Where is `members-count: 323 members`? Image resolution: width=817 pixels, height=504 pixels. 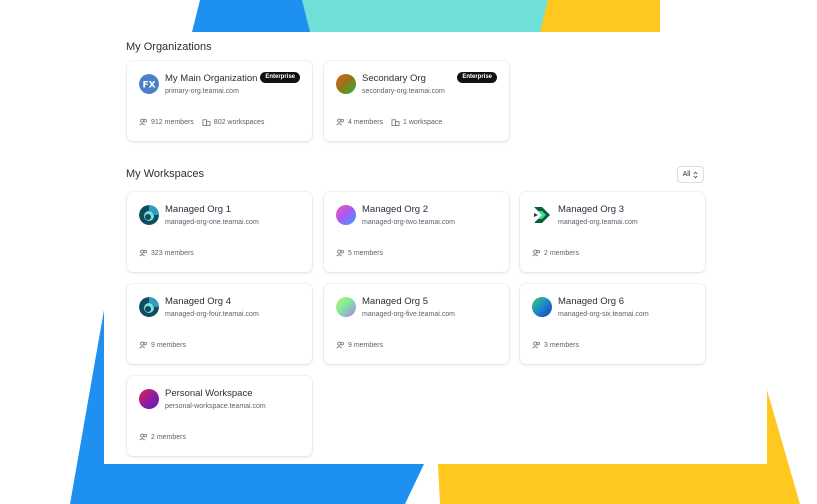 members-count: 323 members is located at coordinates (172, 253).